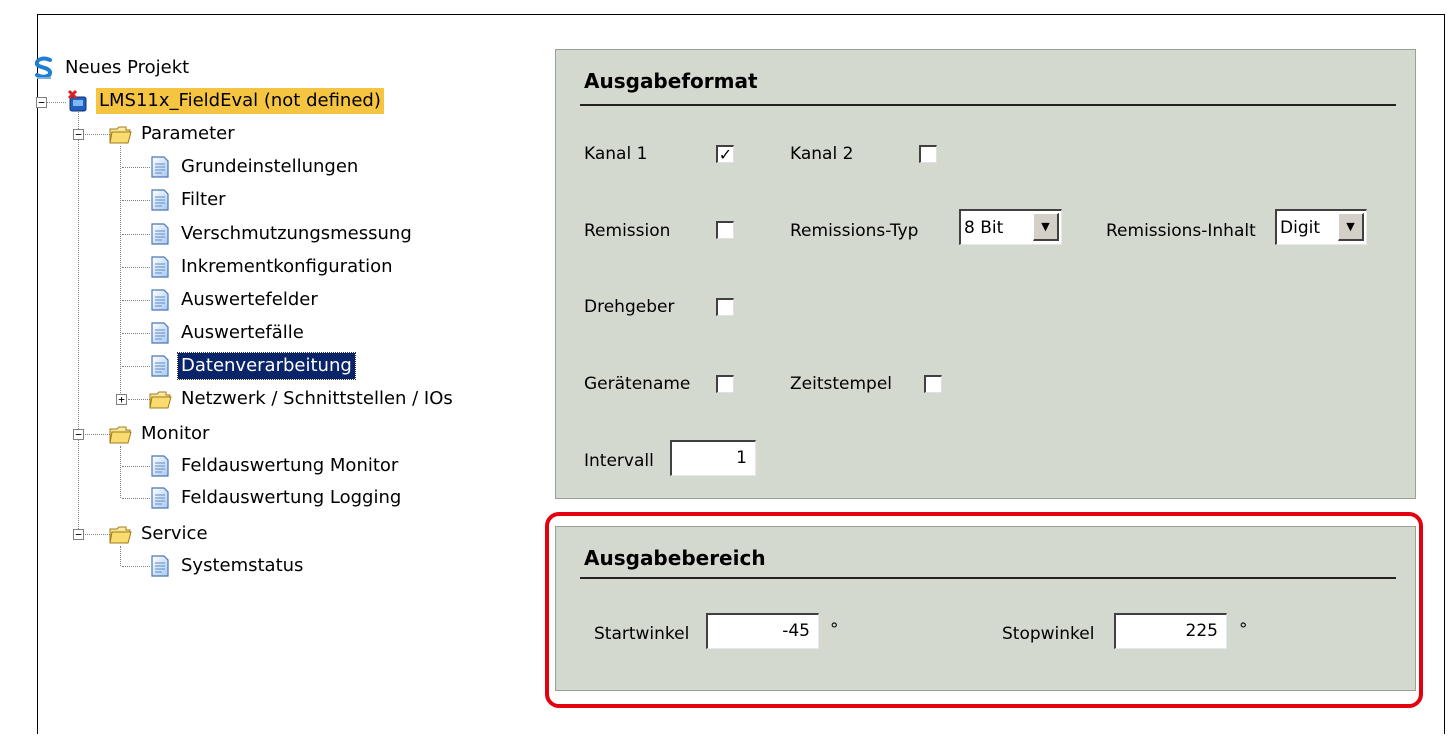  I want to click on zeitstempel-label: Zeitstempel, so click(841, 384).